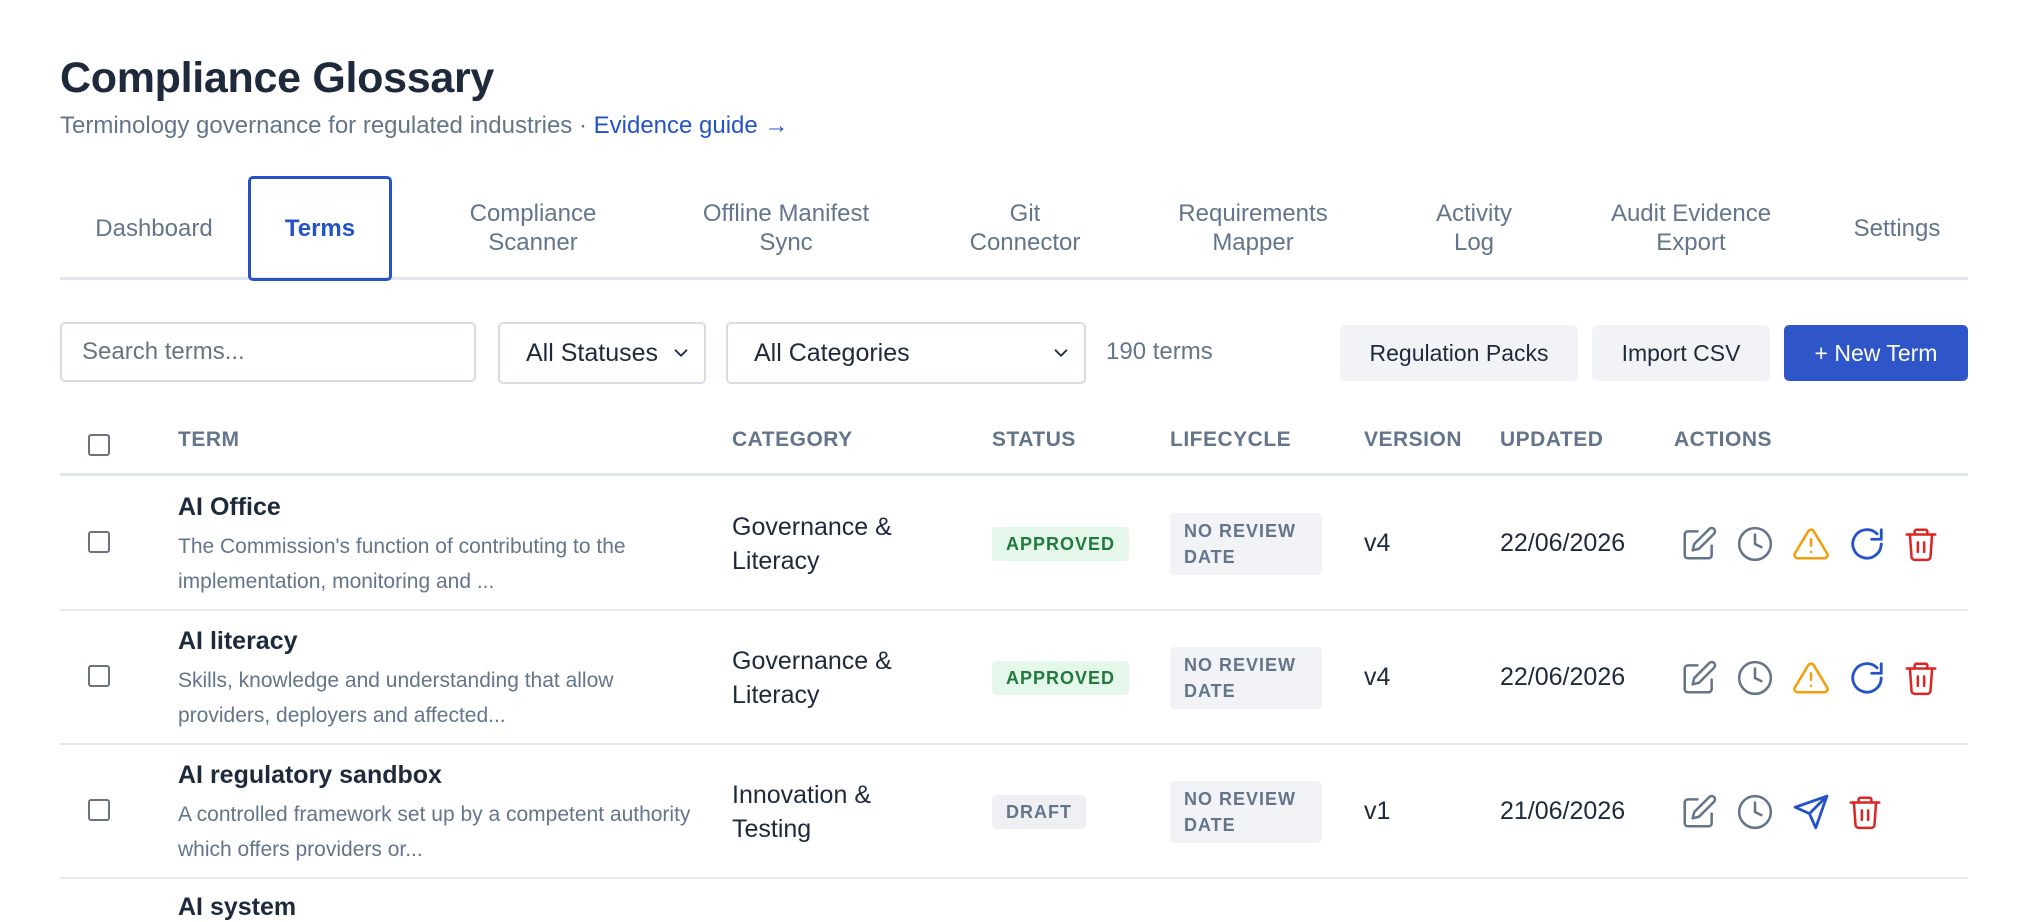 The width and height of the screenshot is (2028, 922). Describe the element at coordinates (592, 352) in the screenshot. I see `status-filter-value: All Statuses` at that location.